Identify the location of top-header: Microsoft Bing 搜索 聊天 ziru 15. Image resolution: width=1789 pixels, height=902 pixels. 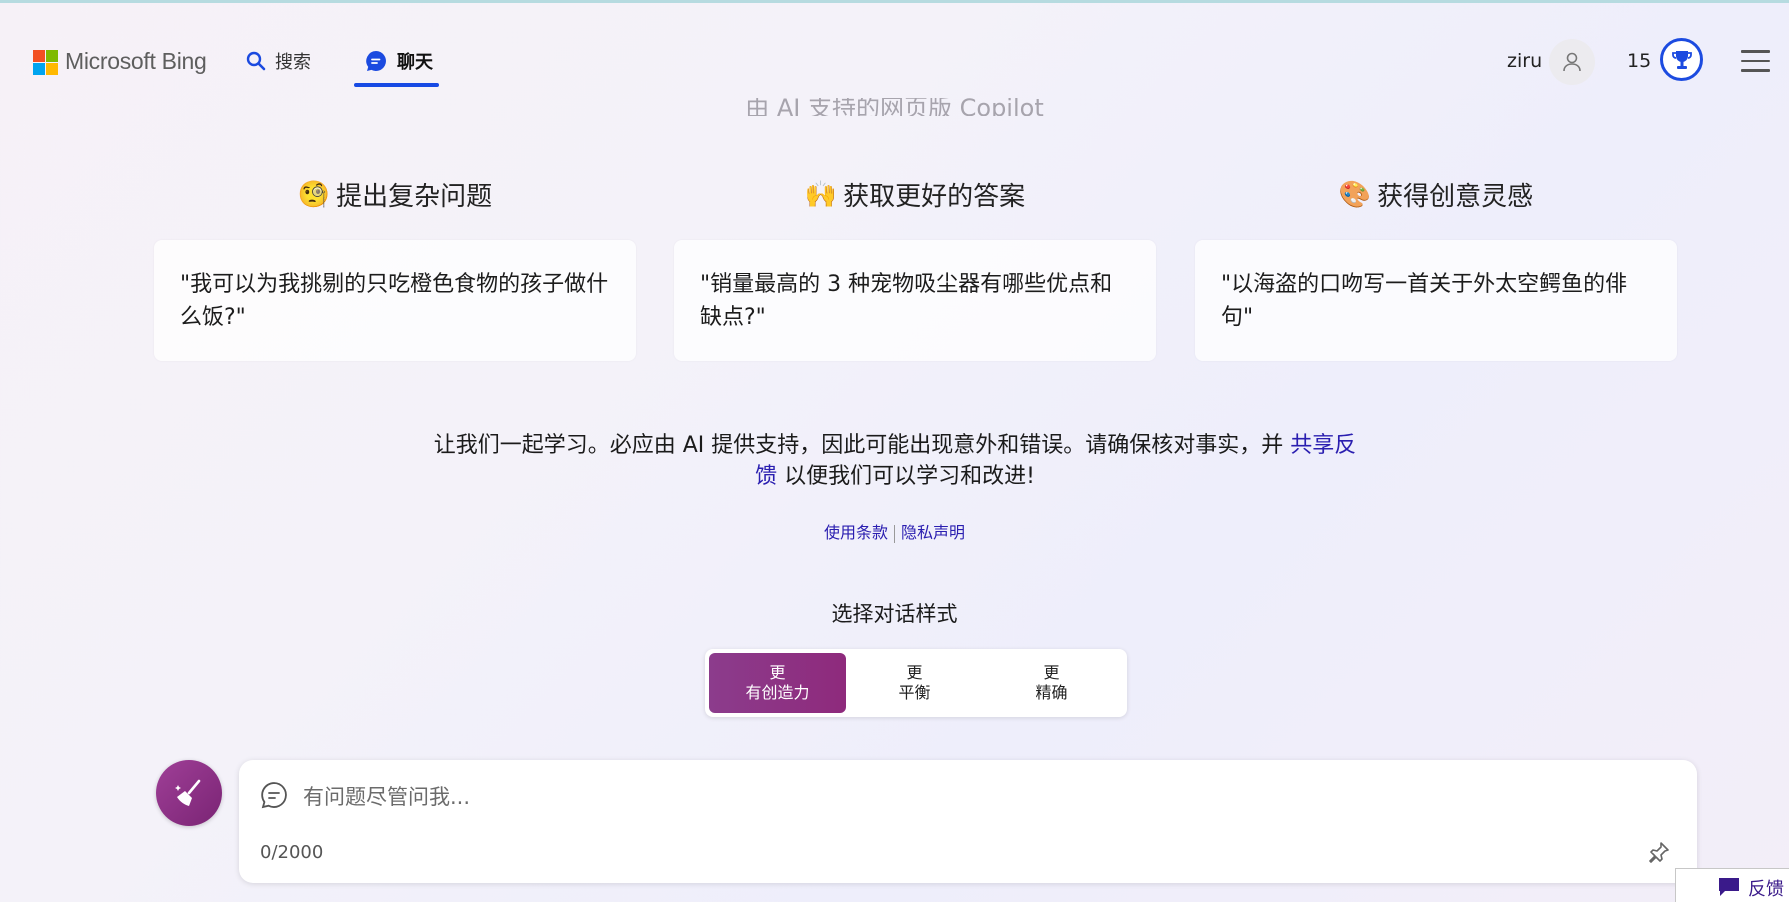
(894, 50).